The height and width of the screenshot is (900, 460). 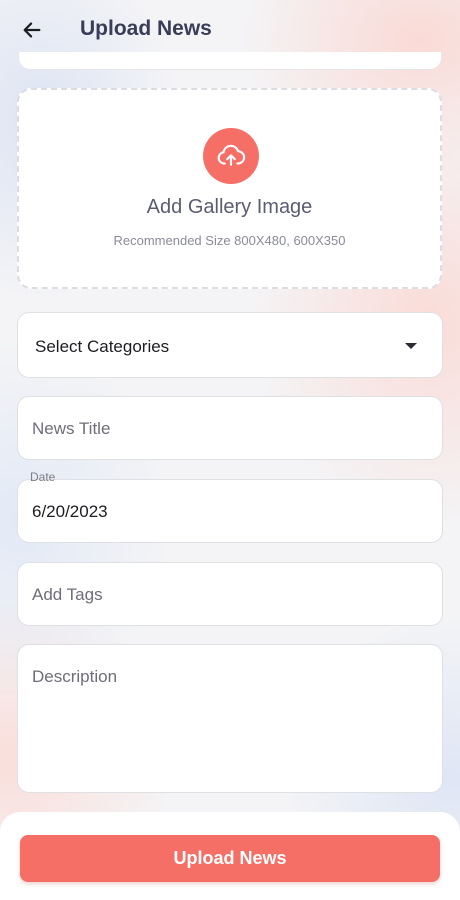 I want to click on previous-card-edge, so click(x=230, y=61).